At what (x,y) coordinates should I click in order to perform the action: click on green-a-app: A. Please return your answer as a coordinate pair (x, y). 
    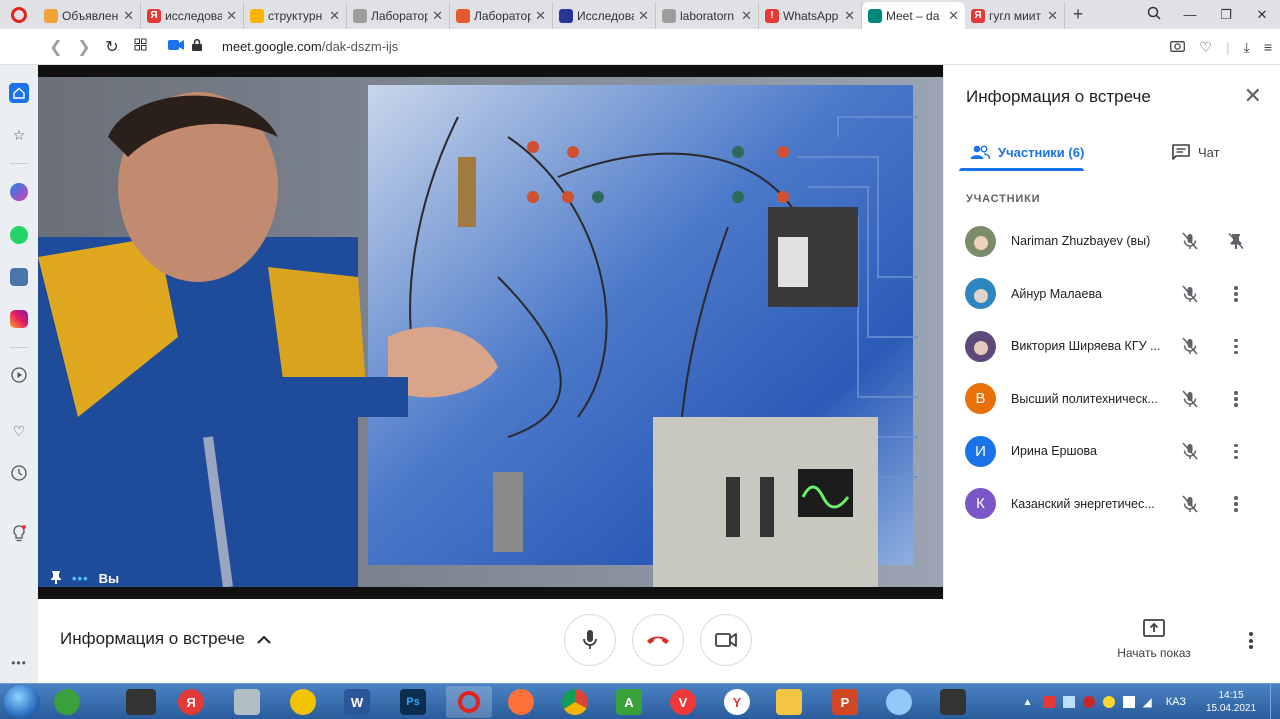
    Looking at the image, I should click on (629, 702).